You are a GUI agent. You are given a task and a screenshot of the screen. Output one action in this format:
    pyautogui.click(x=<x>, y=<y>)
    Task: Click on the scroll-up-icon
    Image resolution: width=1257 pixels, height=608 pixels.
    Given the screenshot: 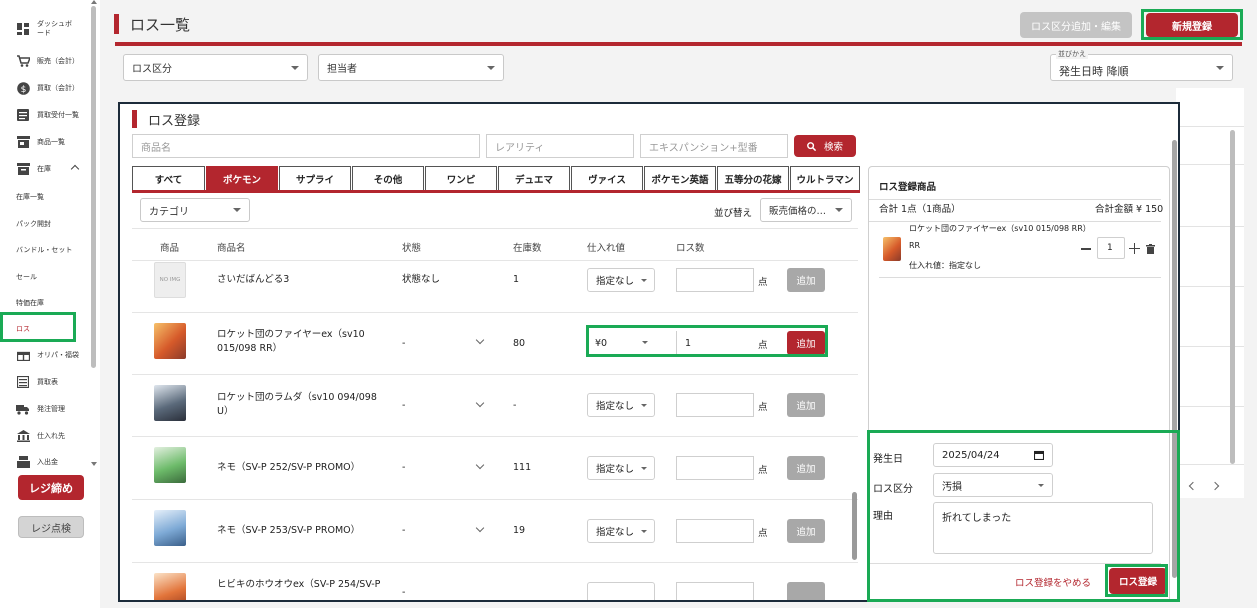 What is the action you would take?
    pyautogui.click(x=94, y=2)
    